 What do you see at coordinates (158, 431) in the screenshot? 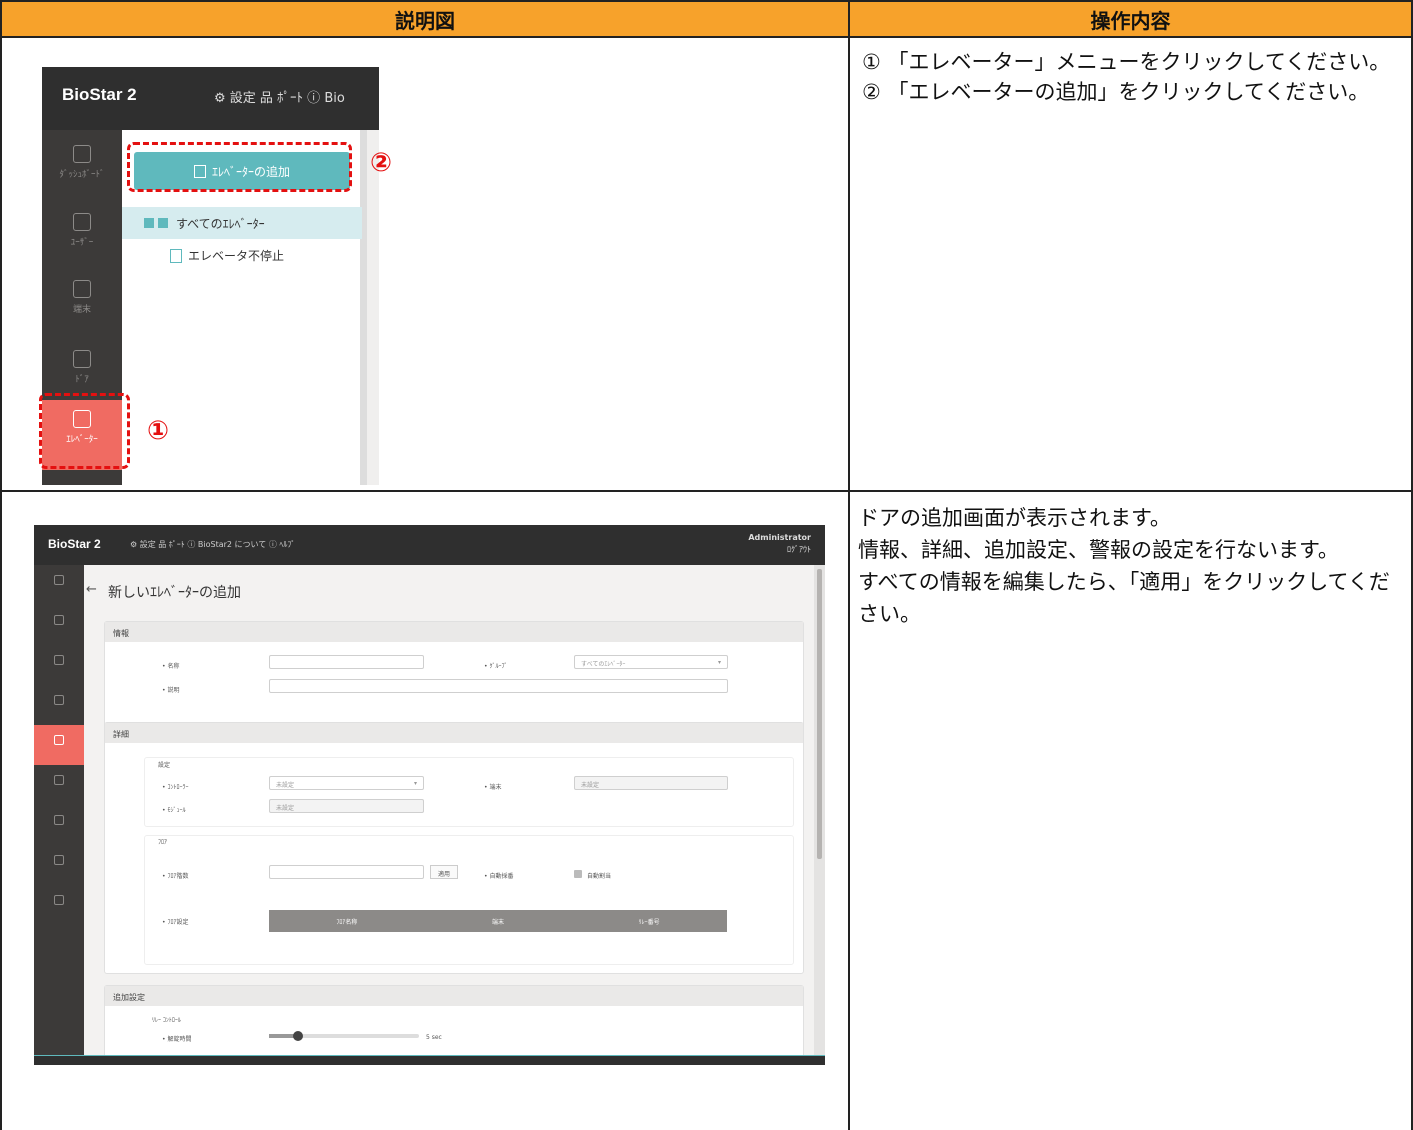
I see `callout-number-1: ①` at bounding box center [158, 431].